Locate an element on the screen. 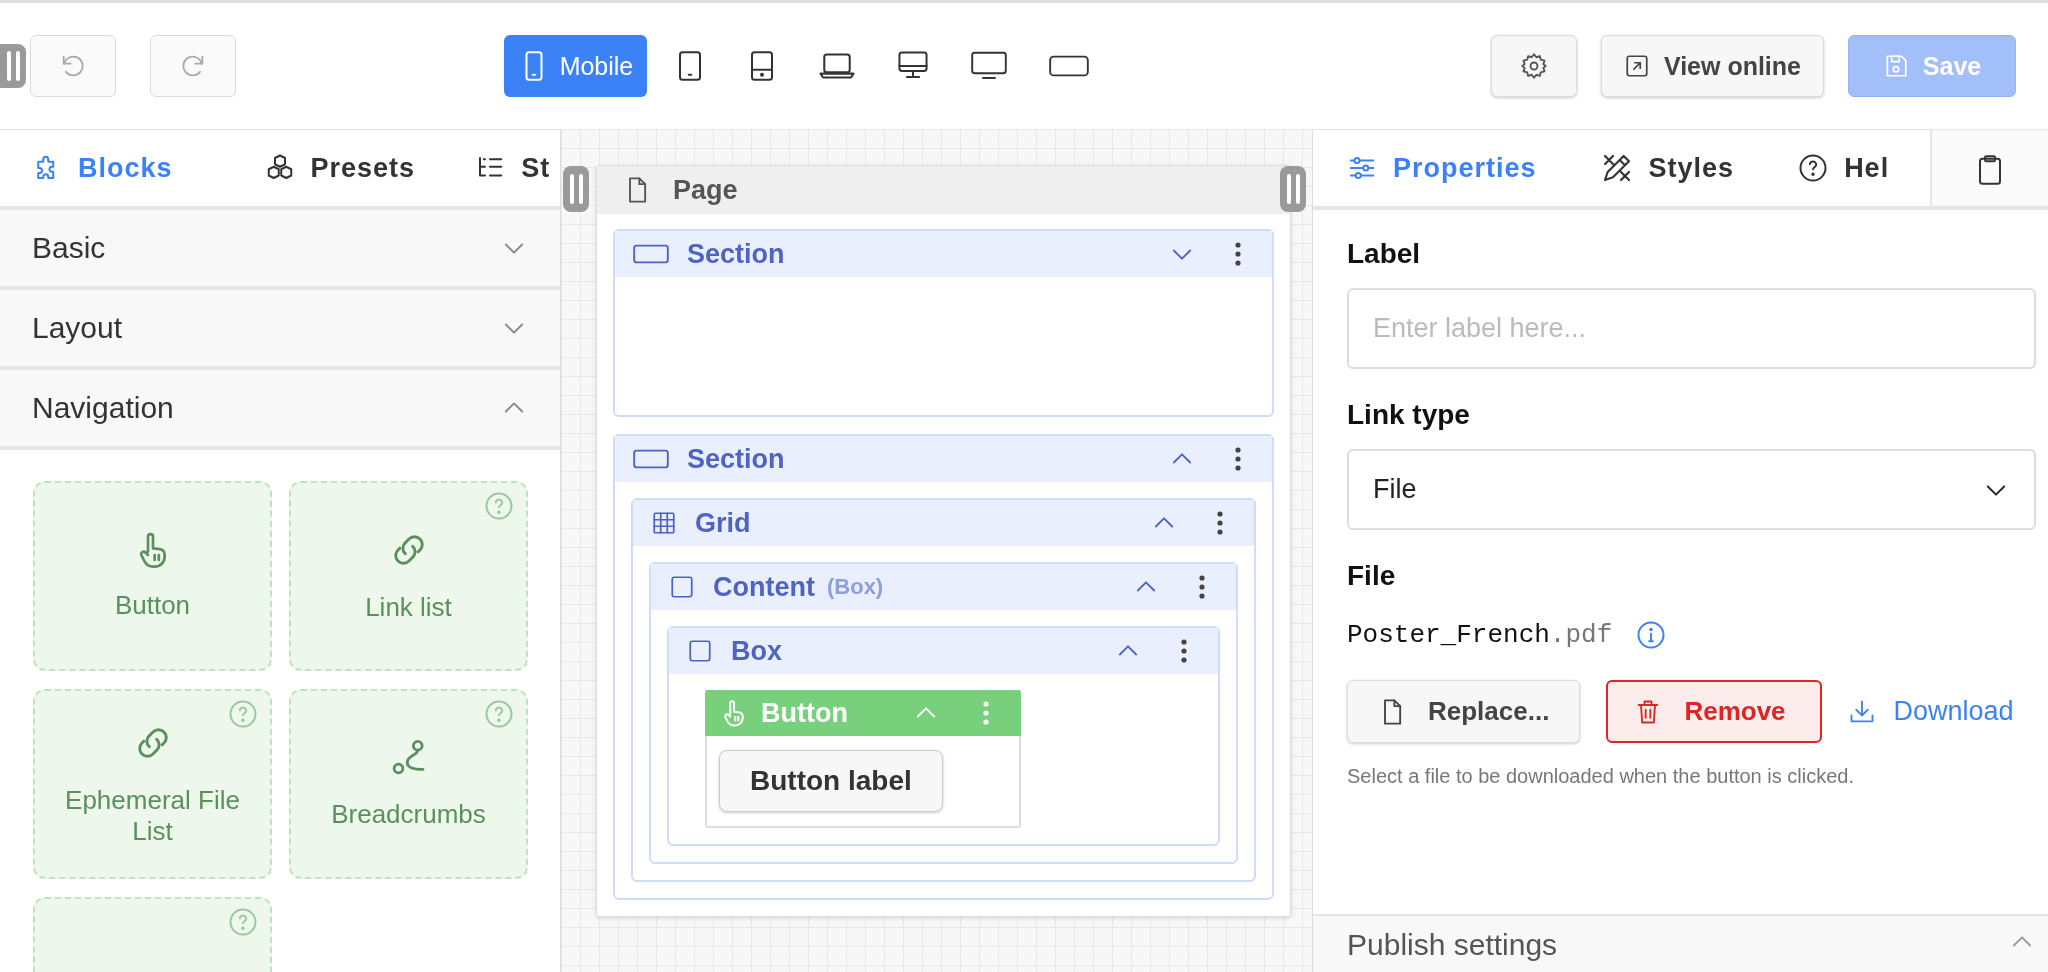 This screenshot has width=2048, height=972. file-name: Poster_French.pdf is located at coordinates (1480, 635).